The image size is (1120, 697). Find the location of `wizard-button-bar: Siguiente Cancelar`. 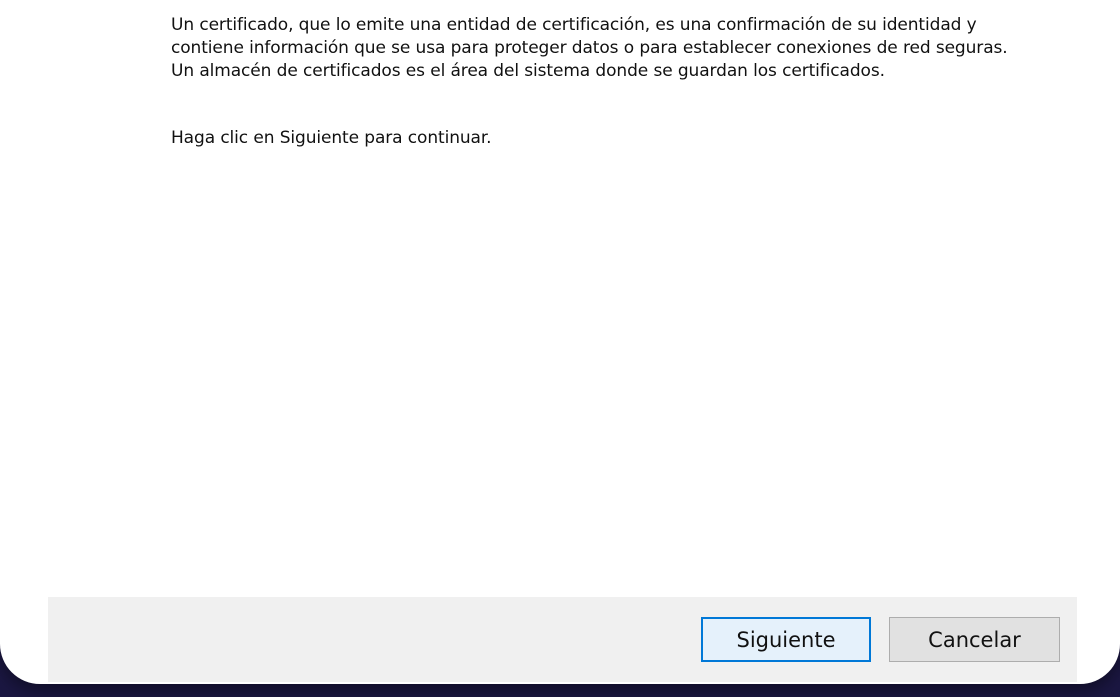

wizard-button-bar: Siguiente Cancelar is located at coordinates (562, 639).